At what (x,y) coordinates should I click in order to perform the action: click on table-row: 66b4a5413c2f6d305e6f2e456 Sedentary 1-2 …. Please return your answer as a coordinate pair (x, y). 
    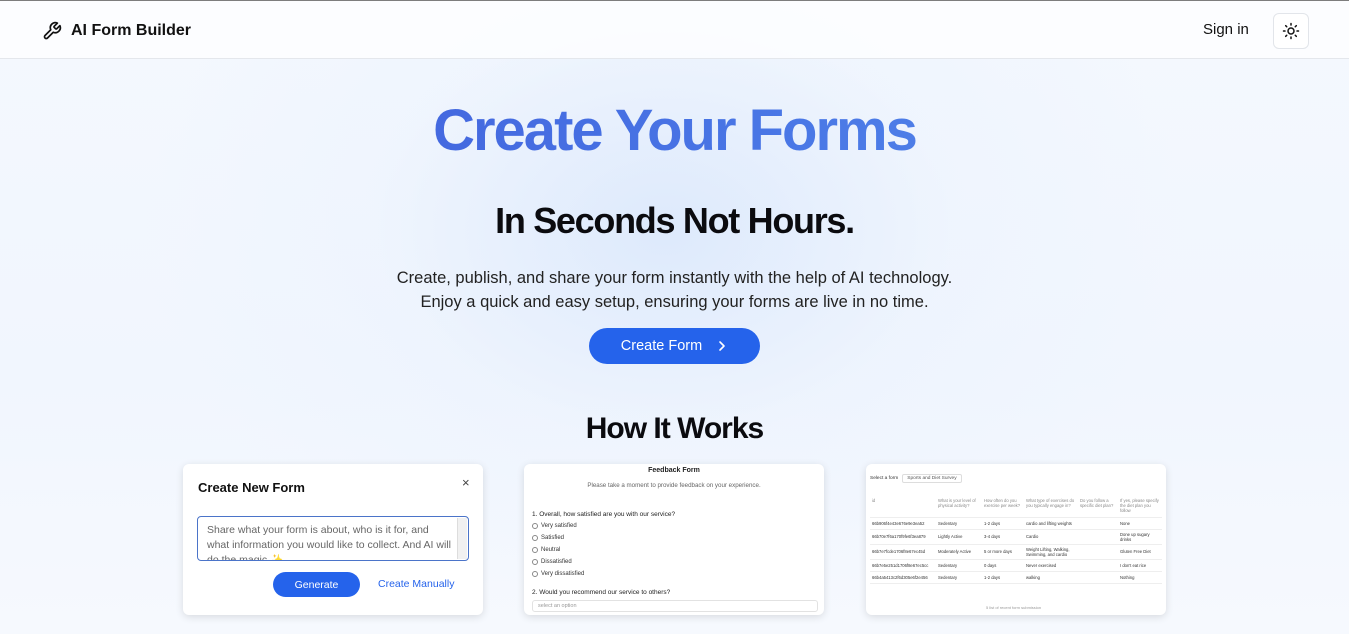
    Looking at the image, I should click on (1016, 577).